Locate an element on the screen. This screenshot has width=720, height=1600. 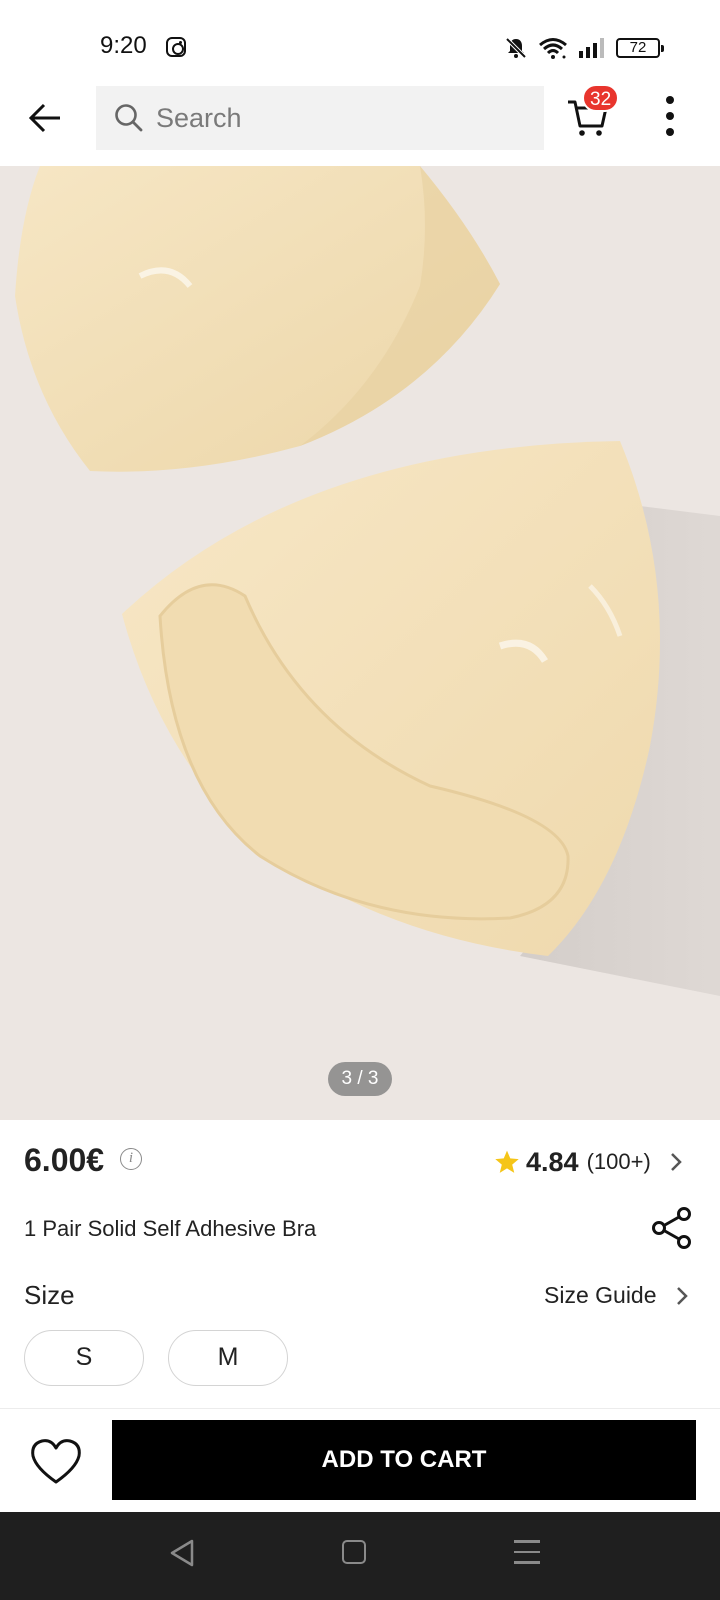
size-guide-link: Size Guide is located at coordinates (616, 1295).